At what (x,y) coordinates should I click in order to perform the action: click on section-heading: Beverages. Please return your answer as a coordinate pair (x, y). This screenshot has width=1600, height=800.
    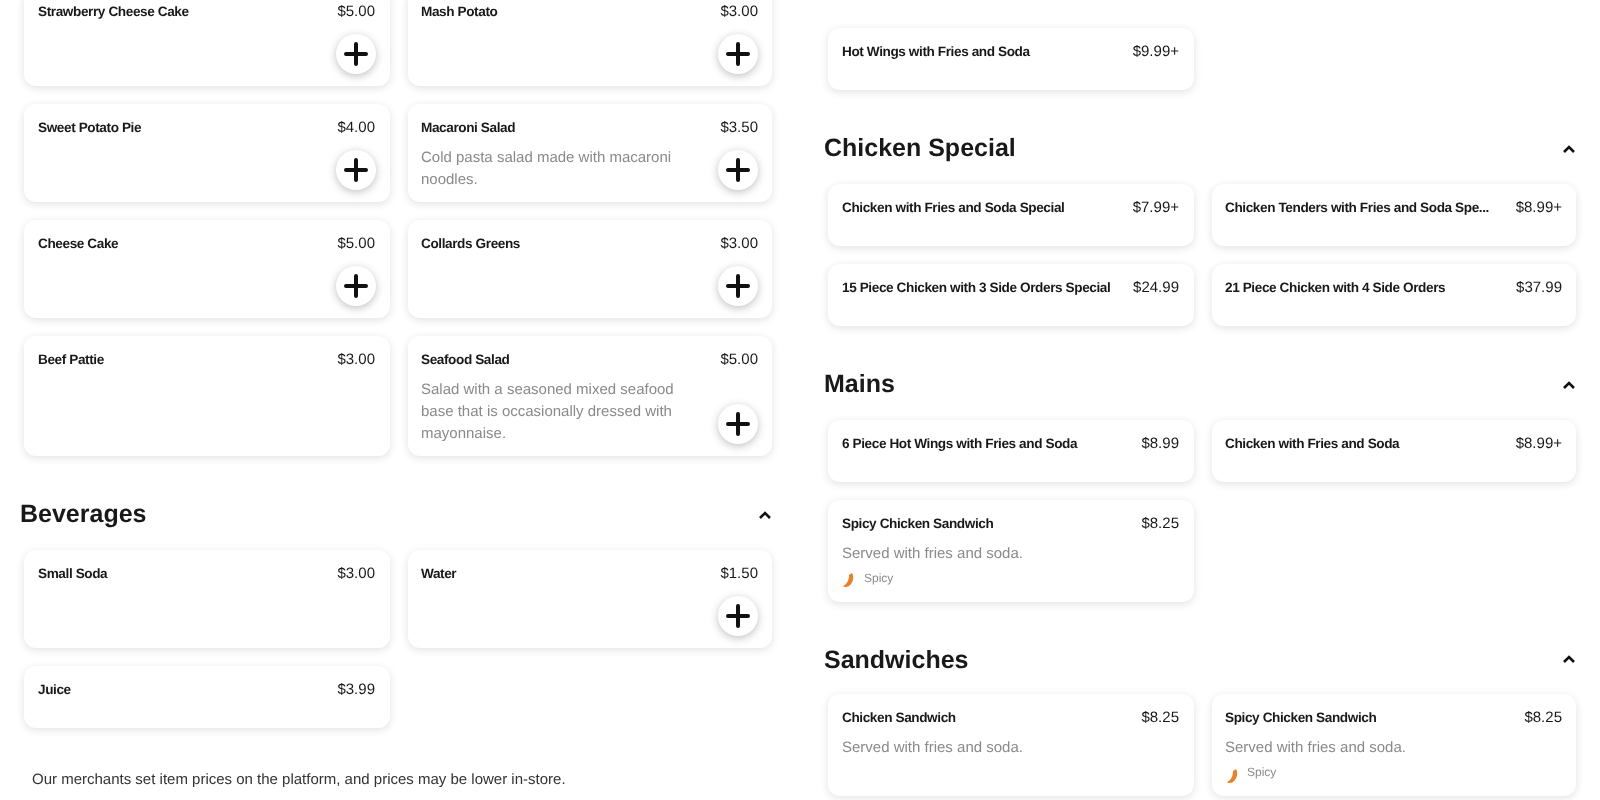
    Looking at the image, I should click on (83, 515).